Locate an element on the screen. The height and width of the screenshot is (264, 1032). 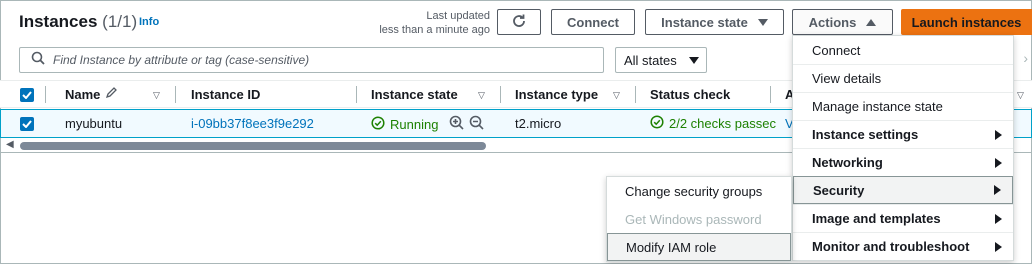
search-input is located at coordinates (318, 60).